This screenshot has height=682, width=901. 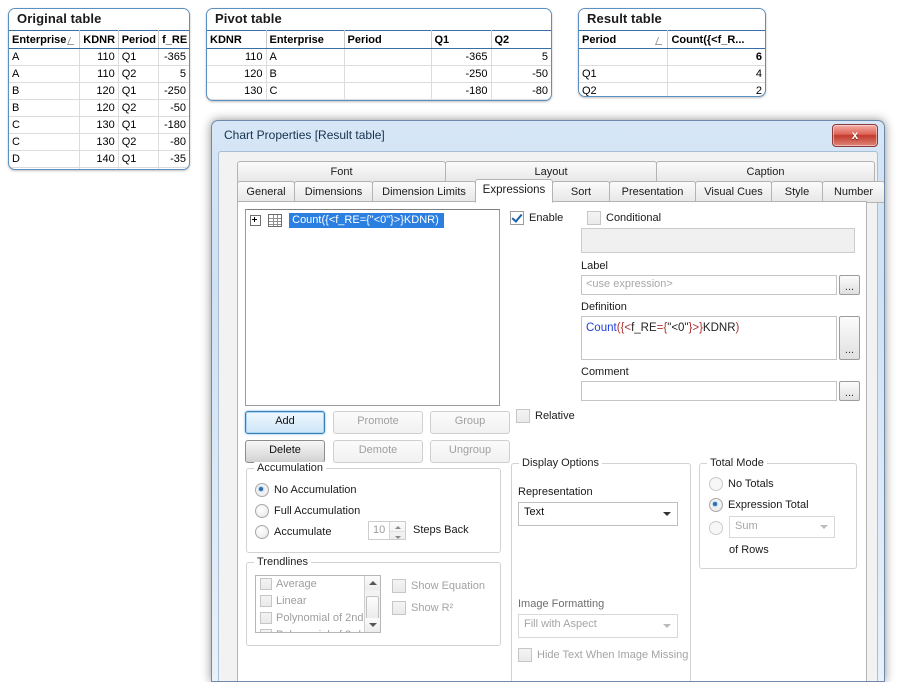 What do you see at coordinates (603, 655) in the screenshot?
I see `hide-text-row: Hide Text When Image Missing` at bounding box center [603, 655].